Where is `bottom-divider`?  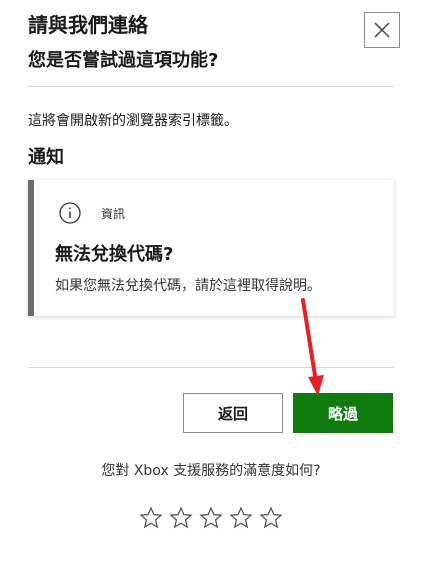
bottom-divider is located at coordinates (211, 367).